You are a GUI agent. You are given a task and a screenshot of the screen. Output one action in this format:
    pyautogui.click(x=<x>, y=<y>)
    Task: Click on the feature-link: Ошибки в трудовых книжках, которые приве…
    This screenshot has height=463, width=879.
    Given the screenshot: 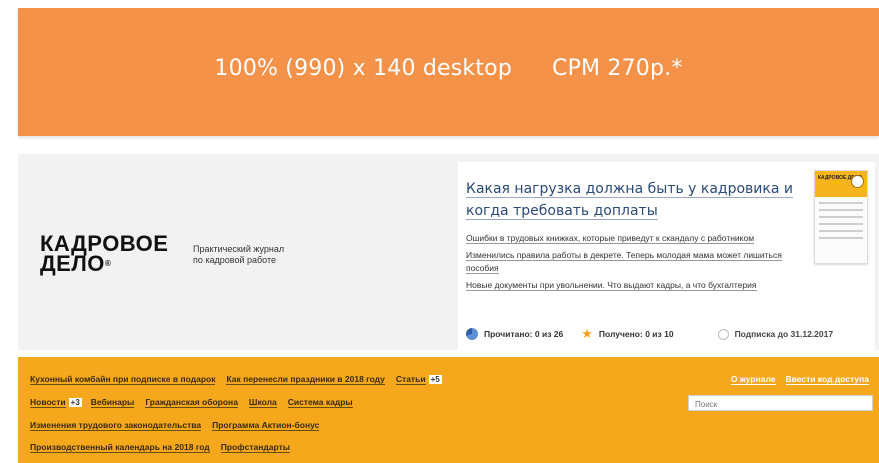 What is the action you would take?
    pyautogui.click(x=626, y=238)
    